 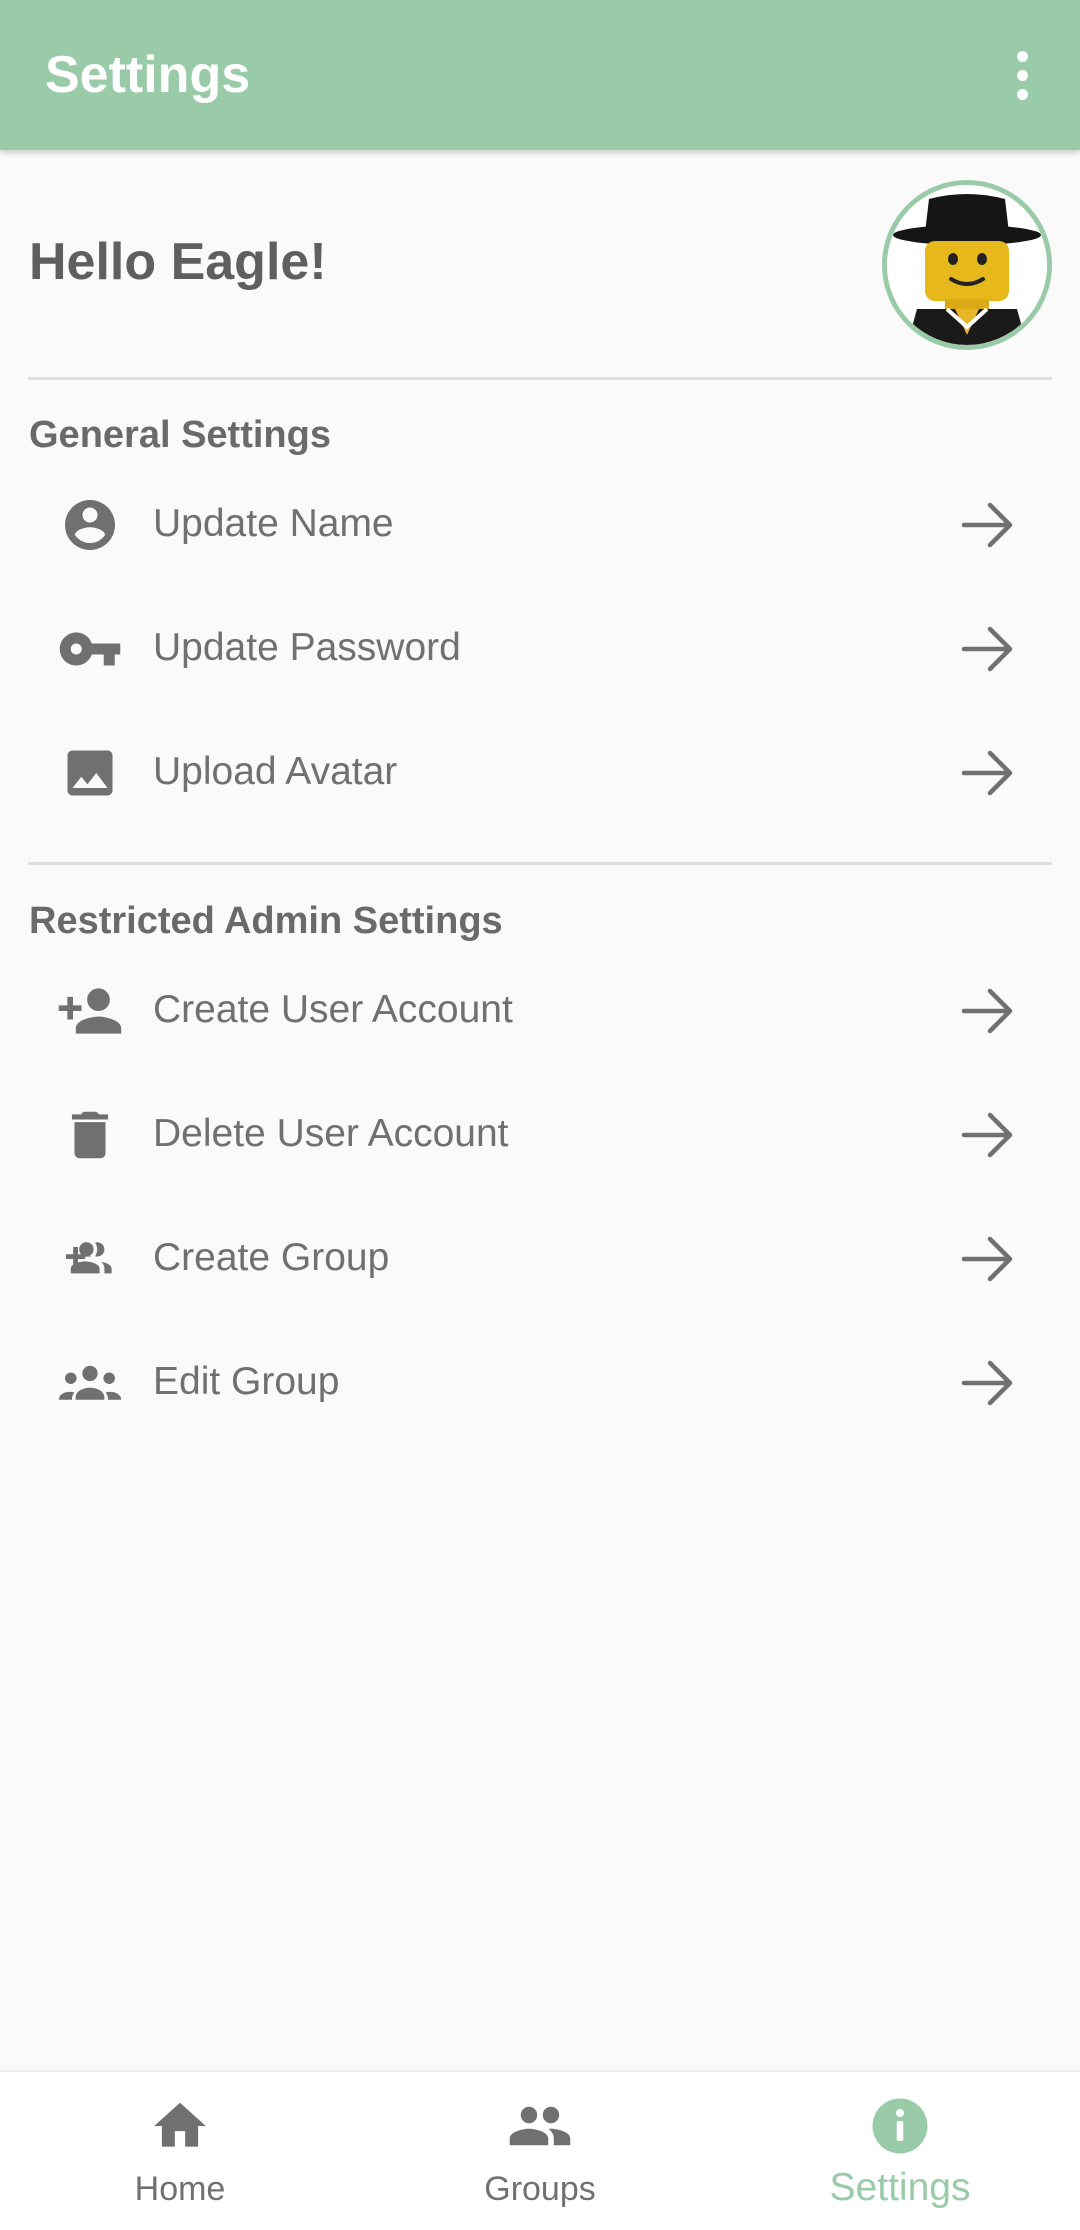 I want to click on upload-avatar-label: Upload Avatar, so click(x=275, y=771).